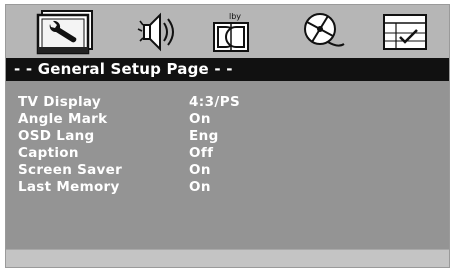 The height and width of the screenshot is (273, 451). Describe the element at coordinates (227, 119) in the screenshot. I see `setting-row-angle-mark: Angle Mark On` at that location.